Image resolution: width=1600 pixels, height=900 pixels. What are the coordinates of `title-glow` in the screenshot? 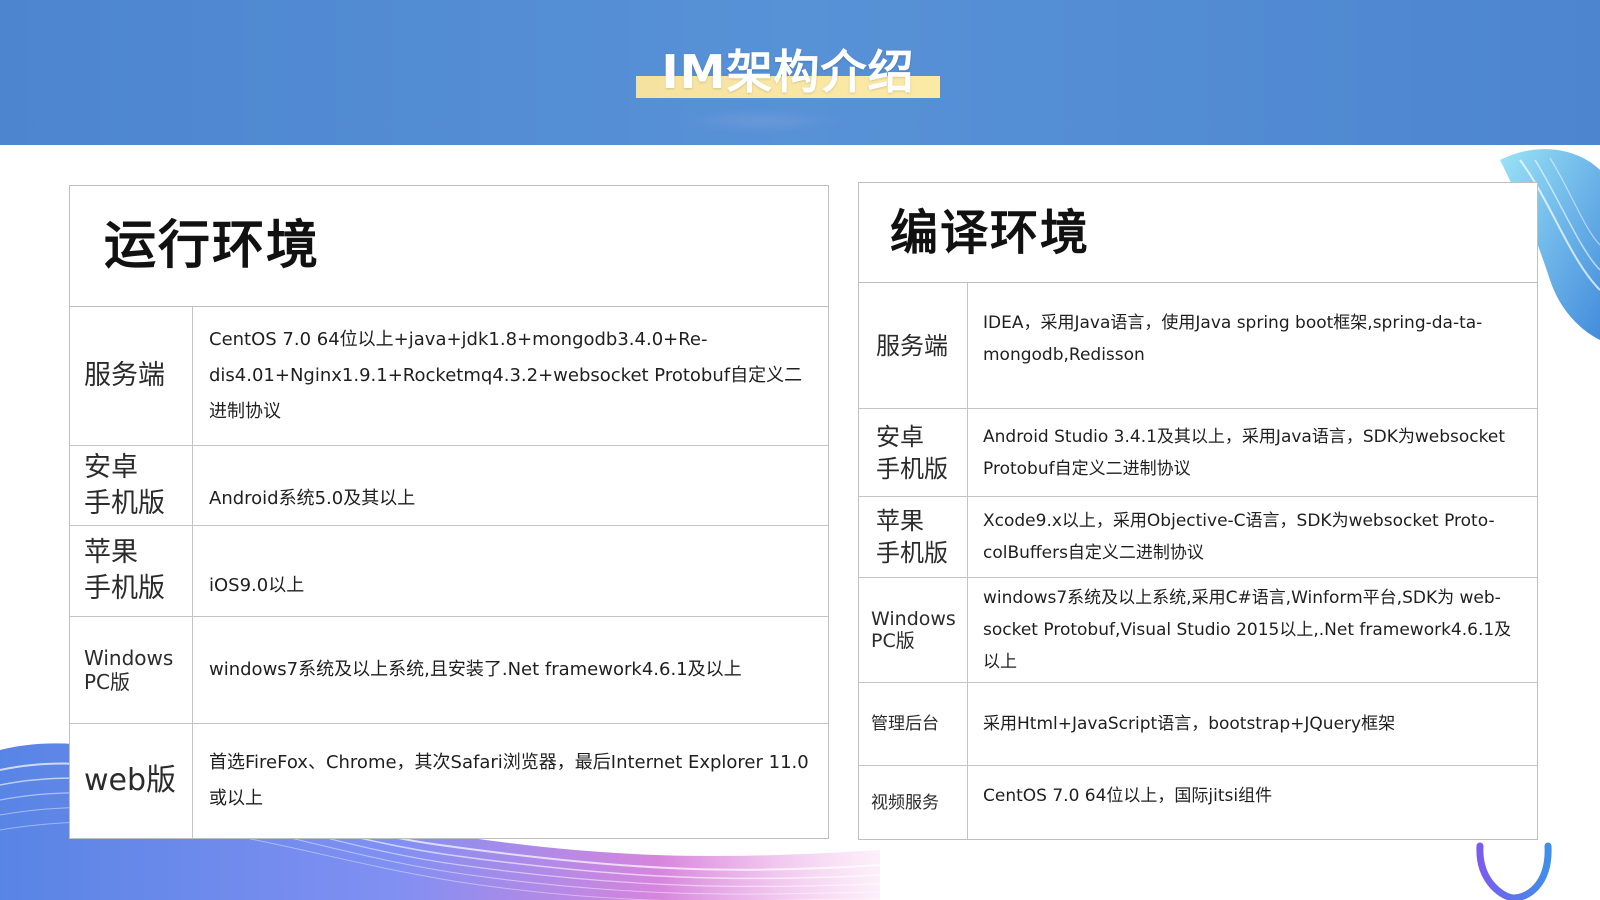 It's located at (760, 121).